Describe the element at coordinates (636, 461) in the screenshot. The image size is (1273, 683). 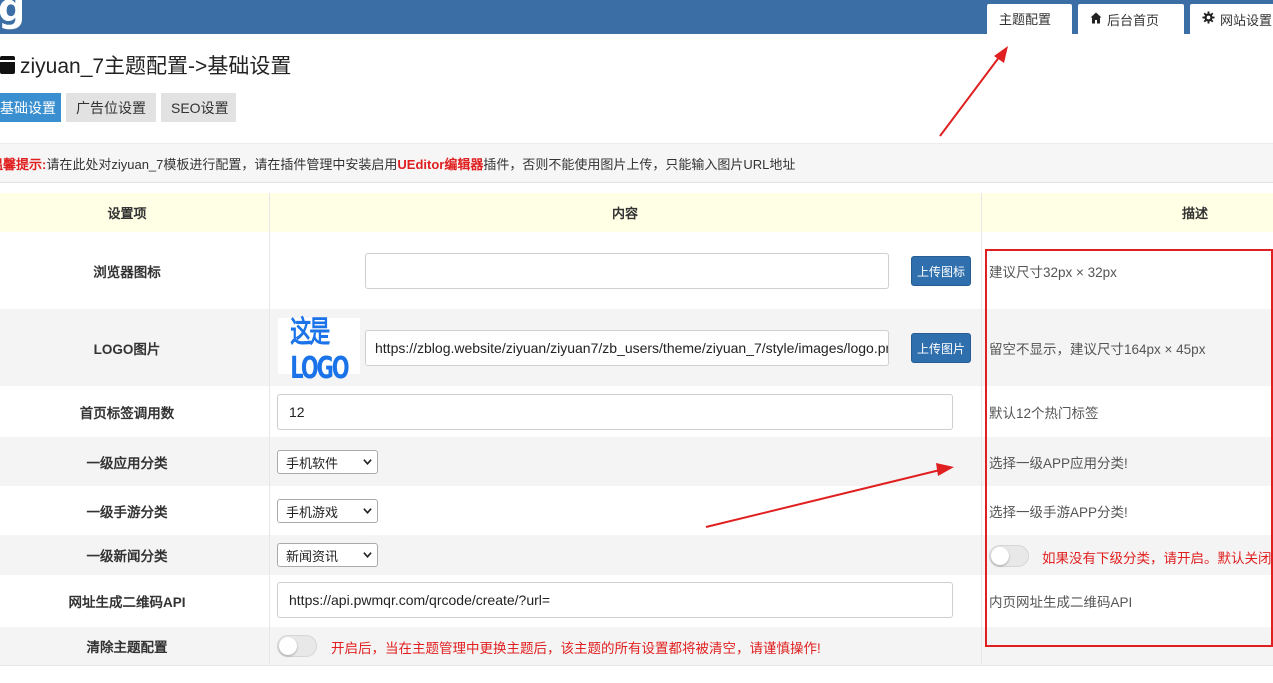
I see `table-row: 一级应用分类 选择一级APP应用分类!` at that location.